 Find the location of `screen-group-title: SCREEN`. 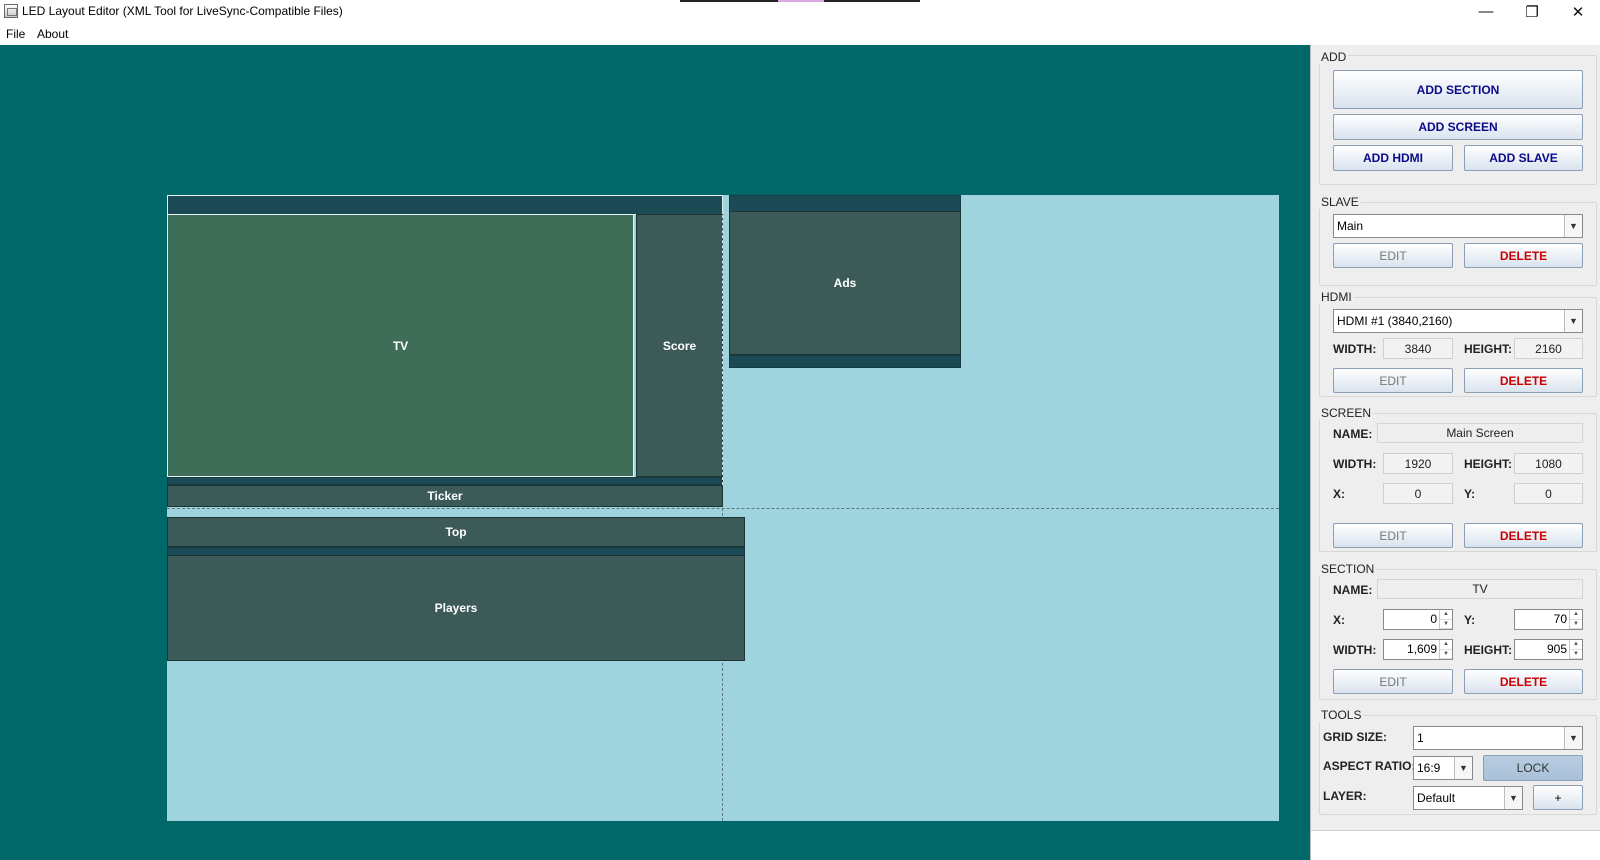

screen-group-title: SCREEN is located at coordinates (1346, 413).